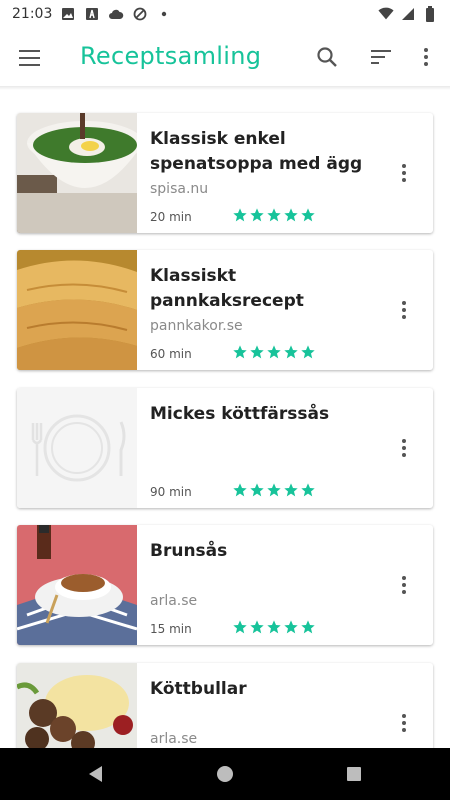 This screenshot has width=450, height=800. Describe the element at coordinates (171, 354) in the screenshot. I see `recipe-time: 60 min` at that location.